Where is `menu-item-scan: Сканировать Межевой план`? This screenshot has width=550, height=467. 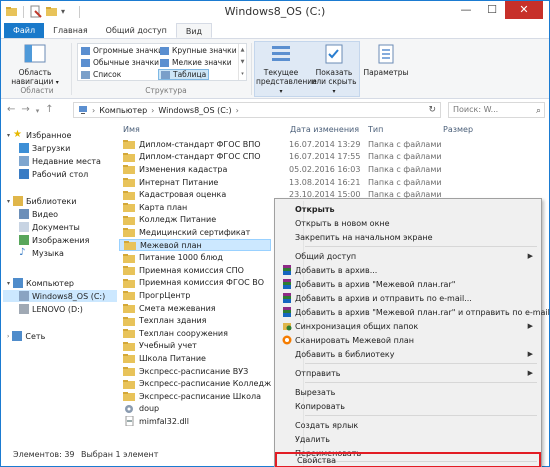
menu-item-scan: Сканировать Межевой план is located at coordinates (408, 340).